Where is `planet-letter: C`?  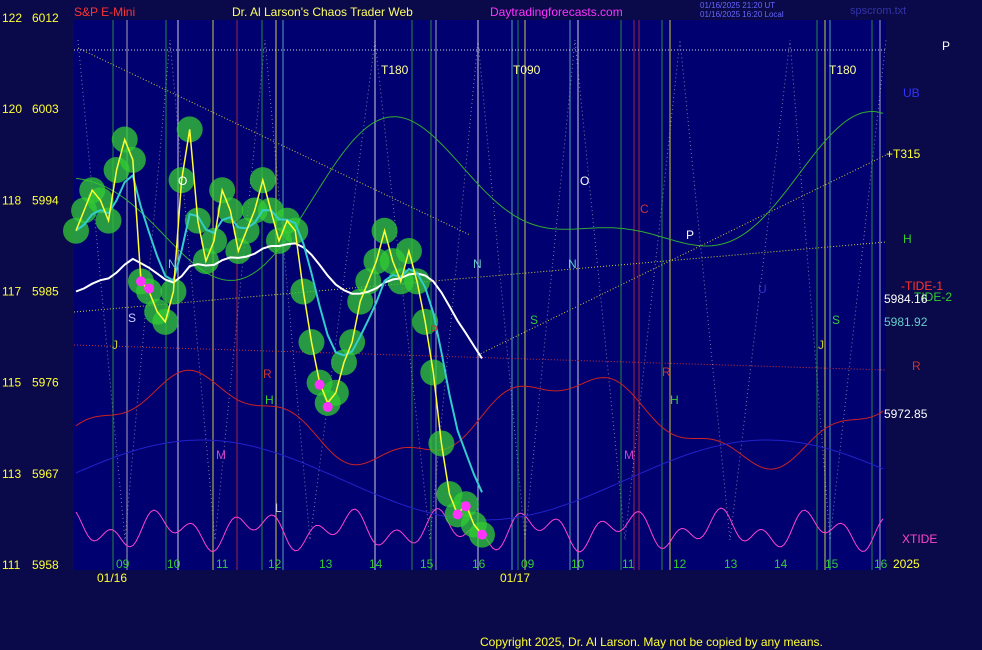 planet-letter: C is located at coordinates (644, 209).